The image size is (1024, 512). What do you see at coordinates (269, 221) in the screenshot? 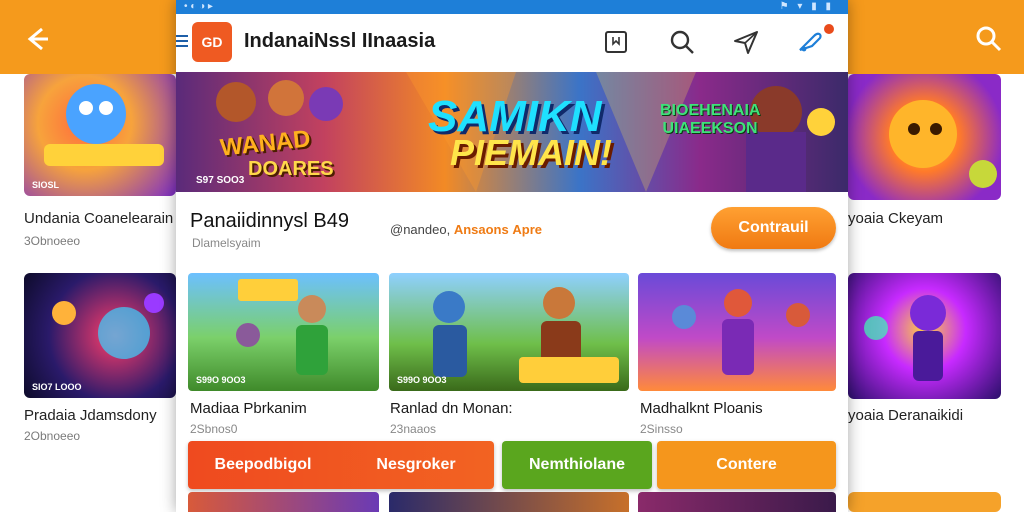
I see `game-title: Panaiidinnysl B49` at bounding box center [269, 221].